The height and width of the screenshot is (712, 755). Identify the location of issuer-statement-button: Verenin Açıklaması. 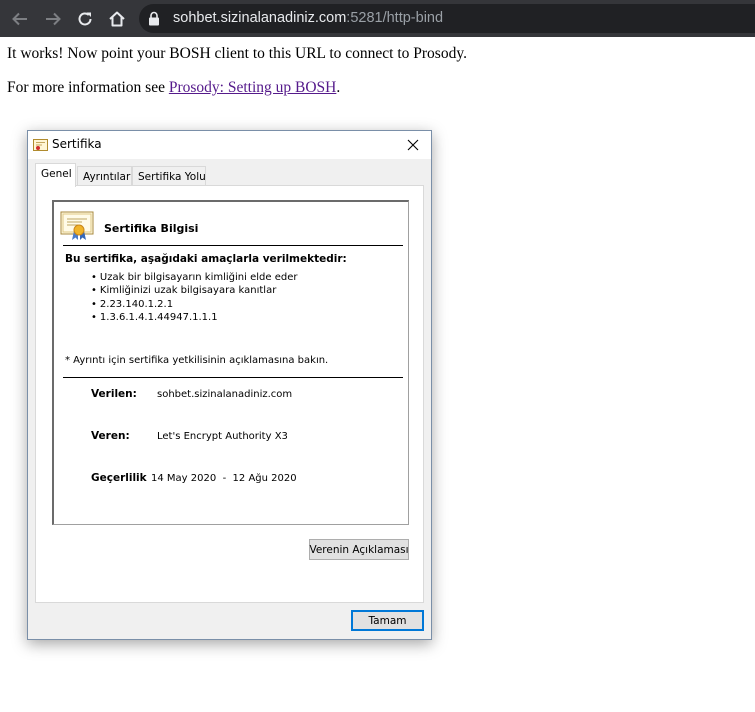
(359, 549).